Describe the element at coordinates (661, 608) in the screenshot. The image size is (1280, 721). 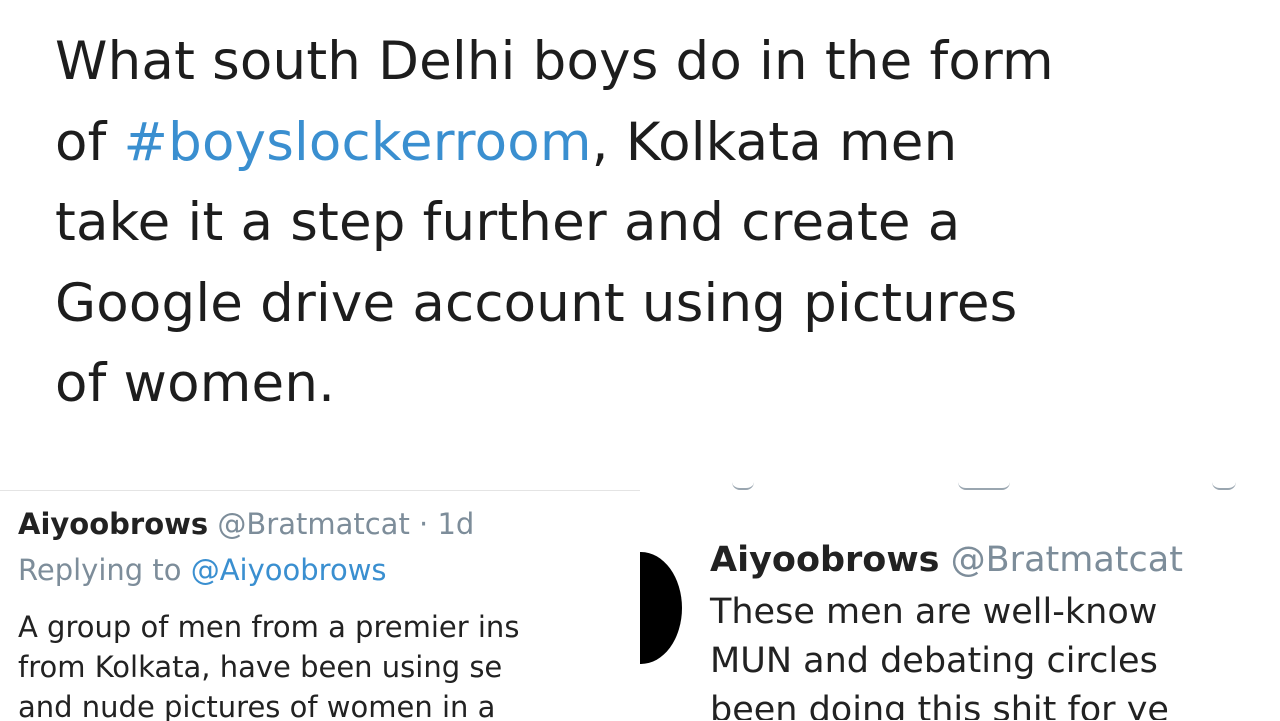
I see `avatar` at that location.